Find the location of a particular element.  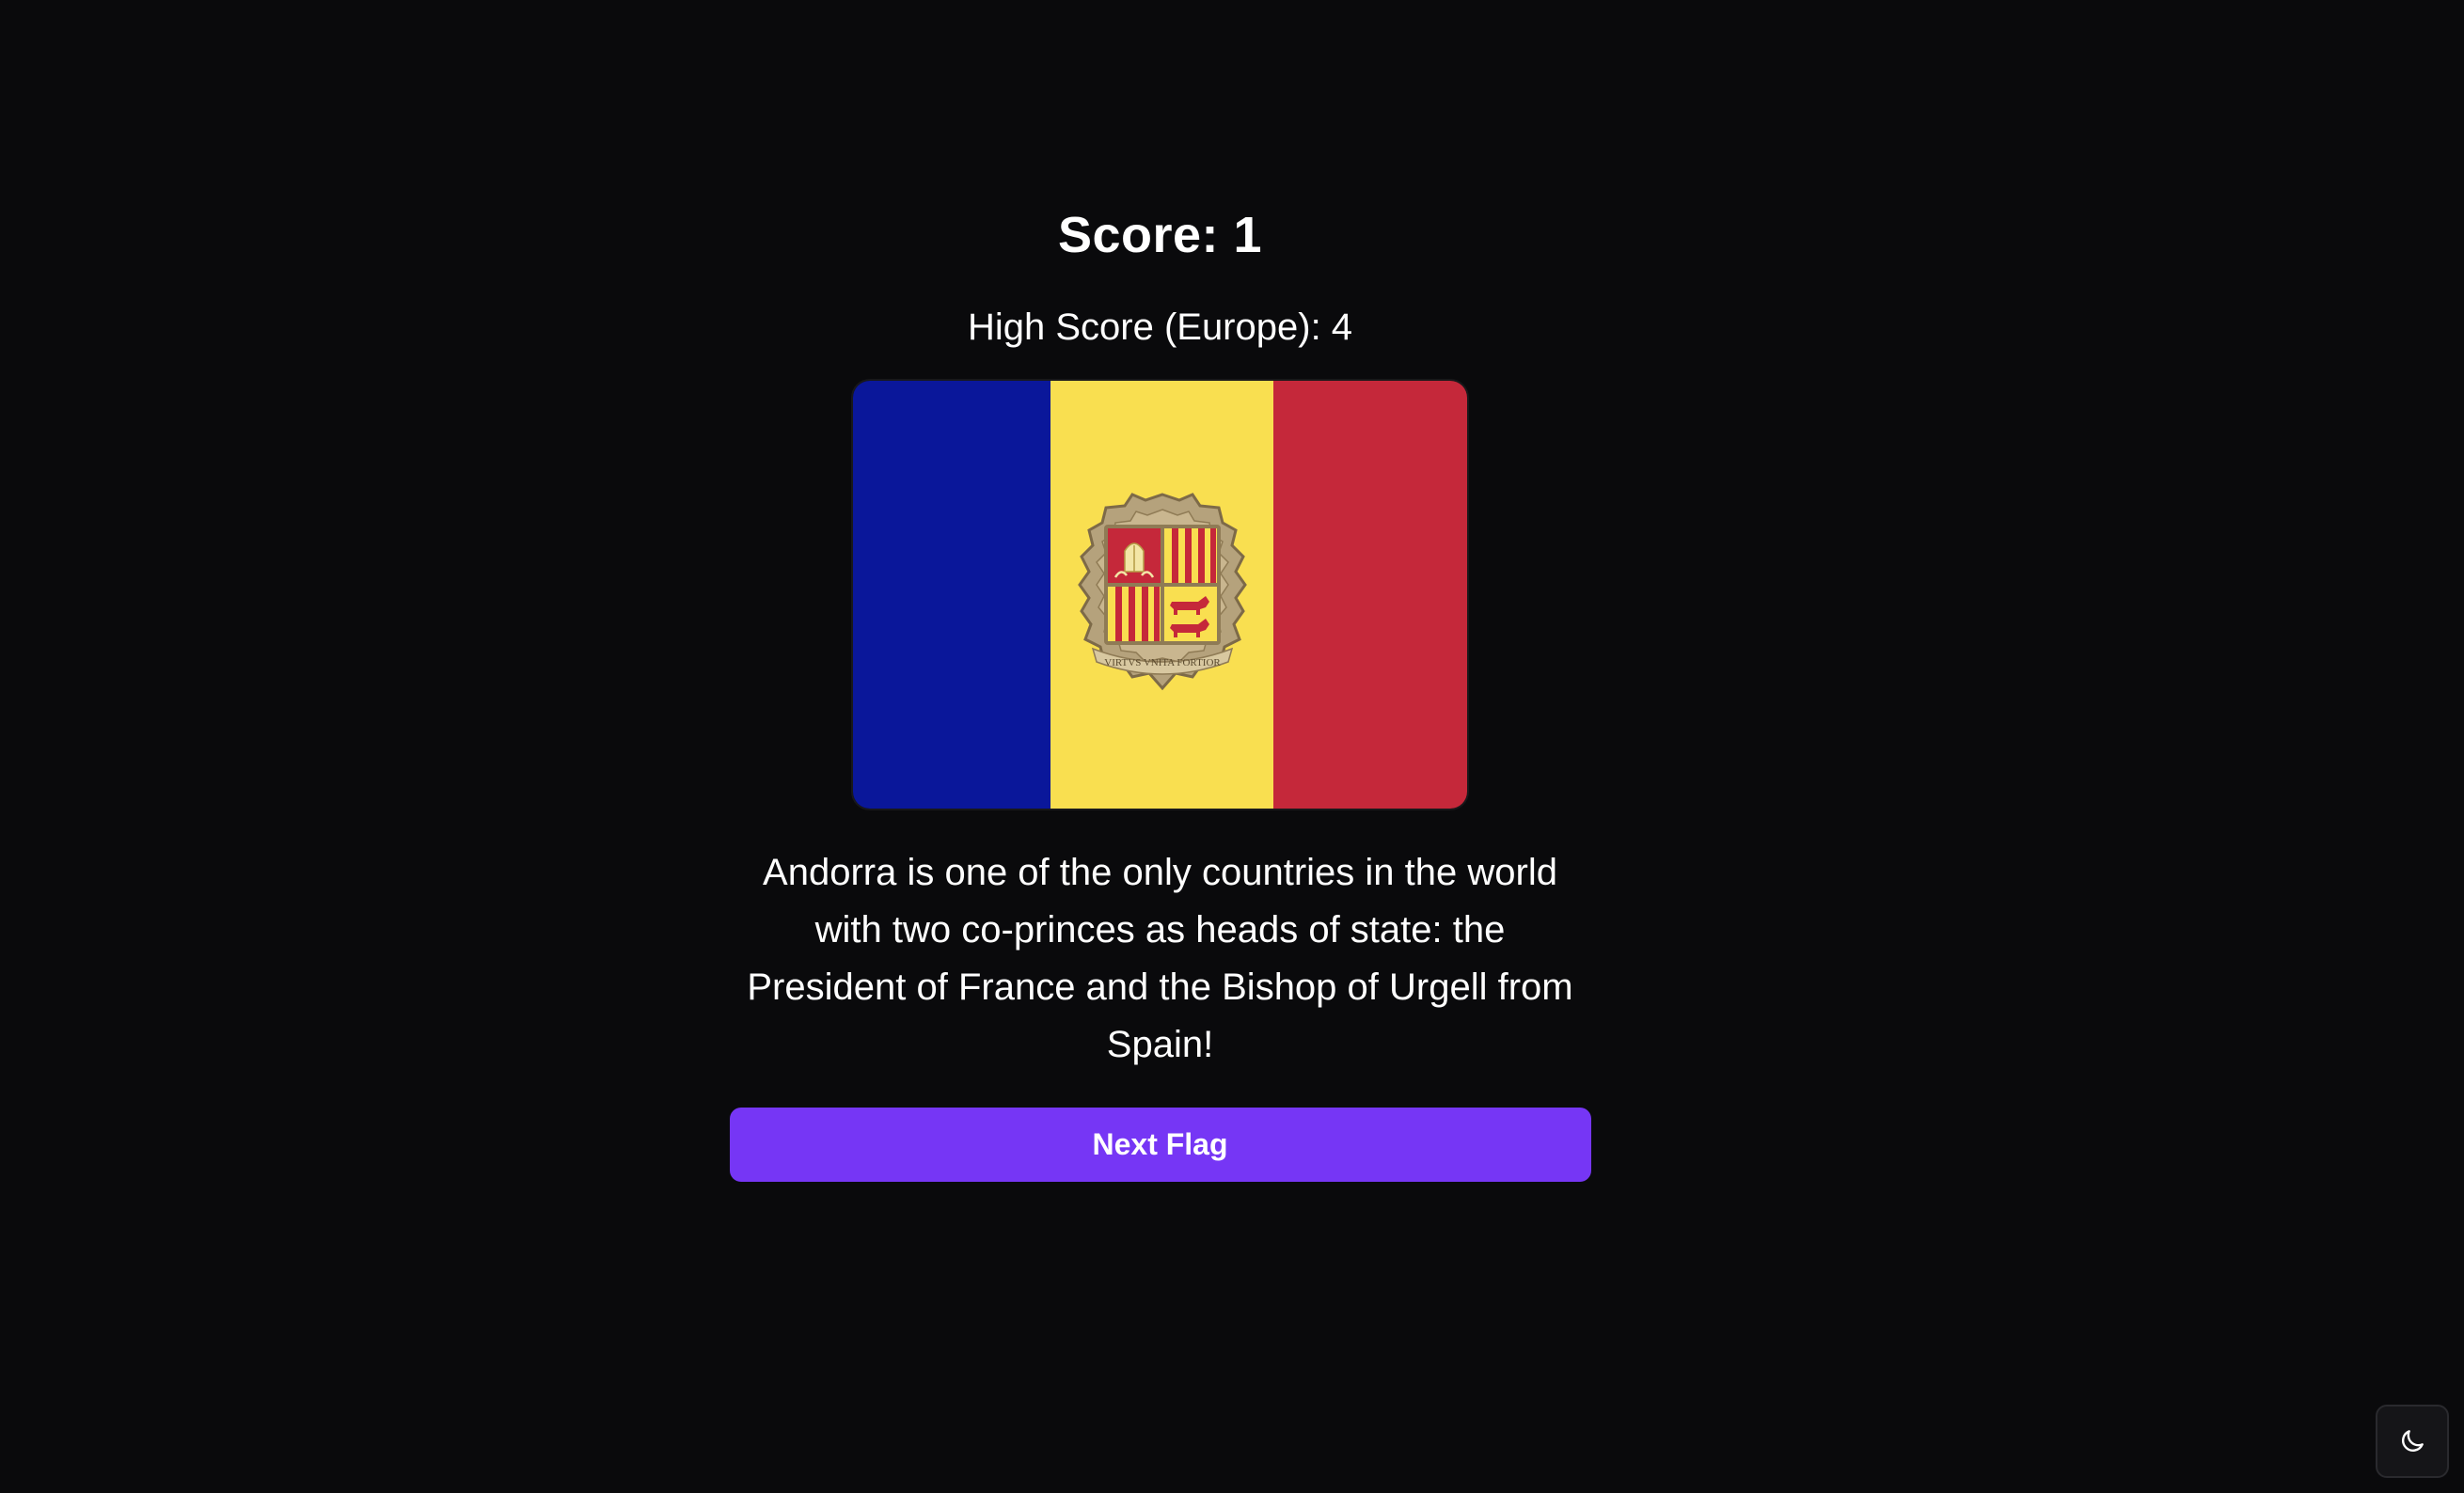

next-flag-button: Next Flag is located at coordinates (1160, 1145).